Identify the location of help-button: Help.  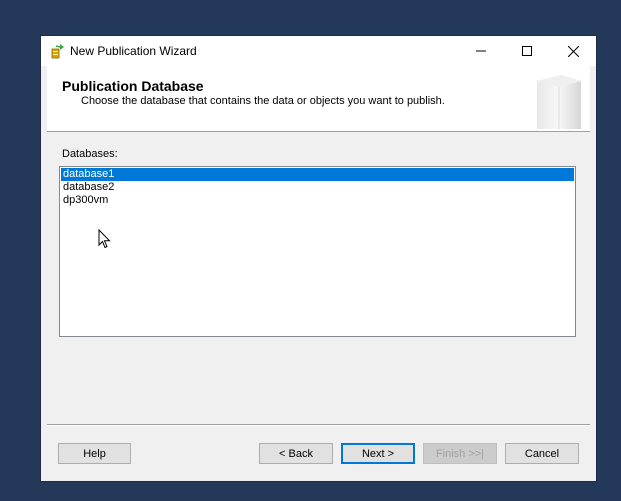
(94, 453).